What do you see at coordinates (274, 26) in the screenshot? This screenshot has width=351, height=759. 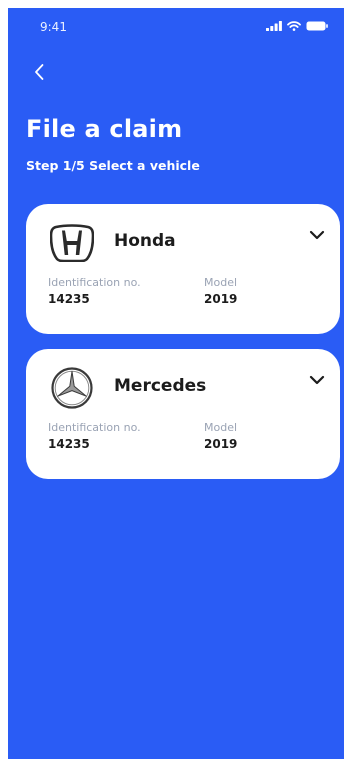 I see `signal-icon` at bounding box center [274, 26].